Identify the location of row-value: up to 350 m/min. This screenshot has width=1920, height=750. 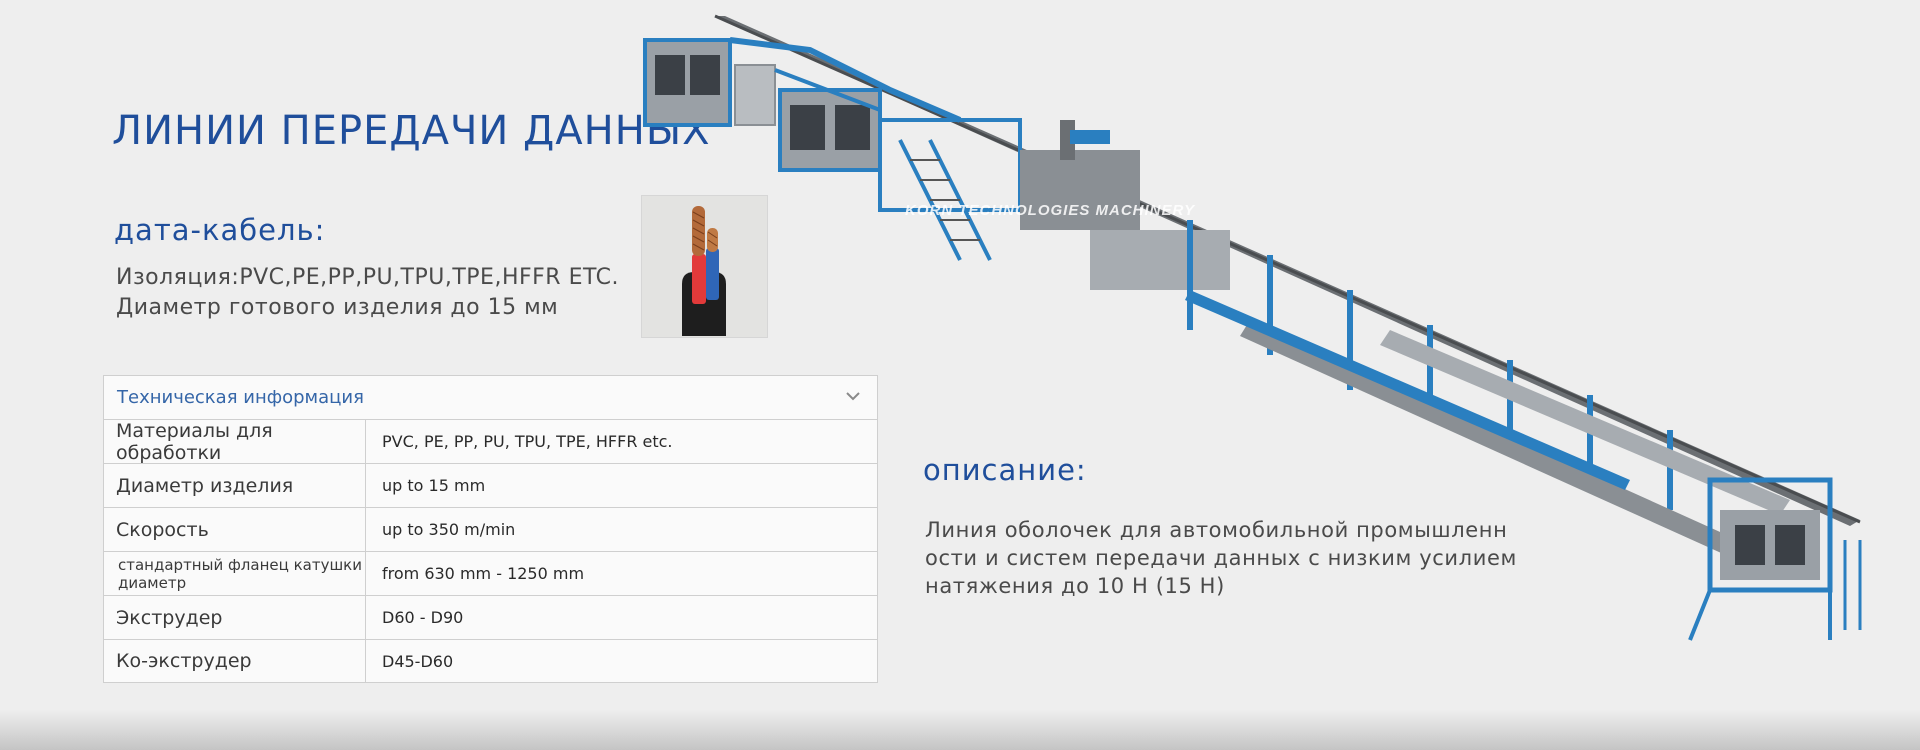
(449, 529).